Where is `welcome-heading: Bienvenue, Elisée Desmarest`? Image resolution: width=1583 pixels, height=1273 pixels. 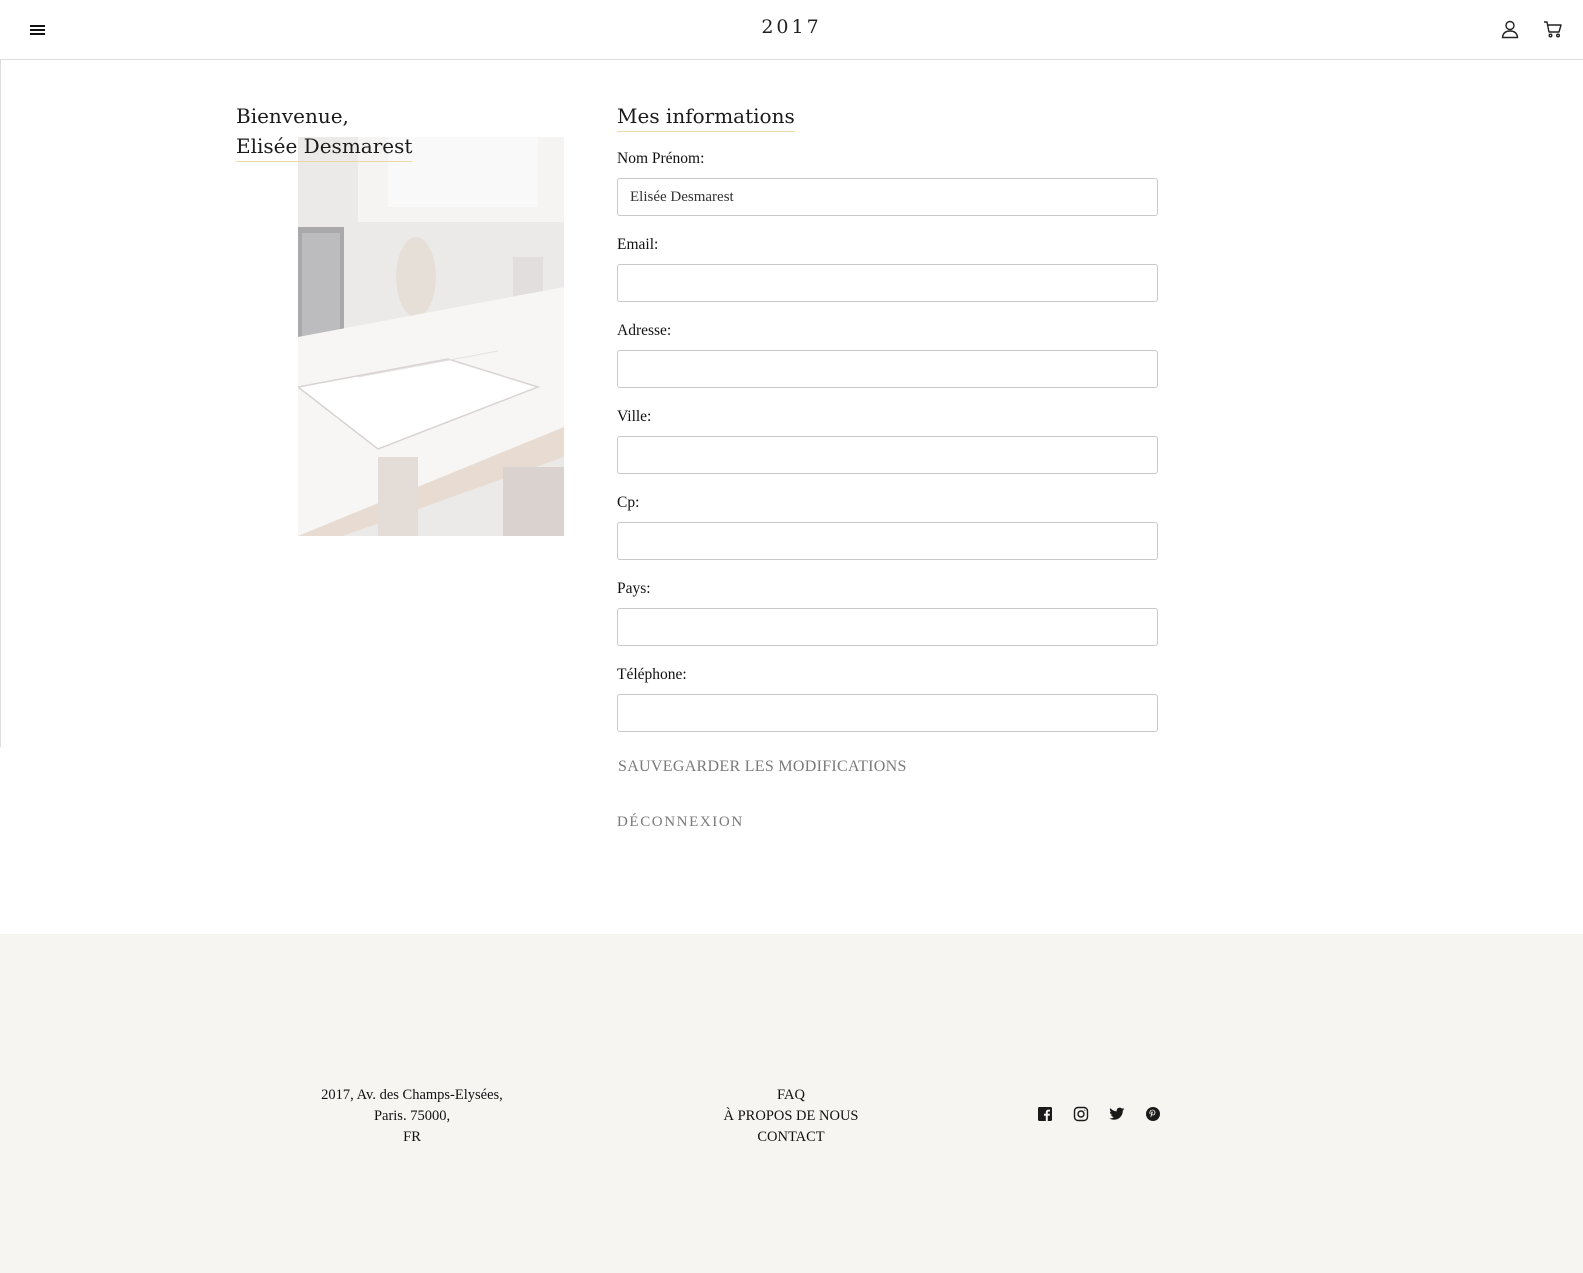 welcome-heading: Bienvenue, Elisée Desmarest is located at coordinates (324, 131).